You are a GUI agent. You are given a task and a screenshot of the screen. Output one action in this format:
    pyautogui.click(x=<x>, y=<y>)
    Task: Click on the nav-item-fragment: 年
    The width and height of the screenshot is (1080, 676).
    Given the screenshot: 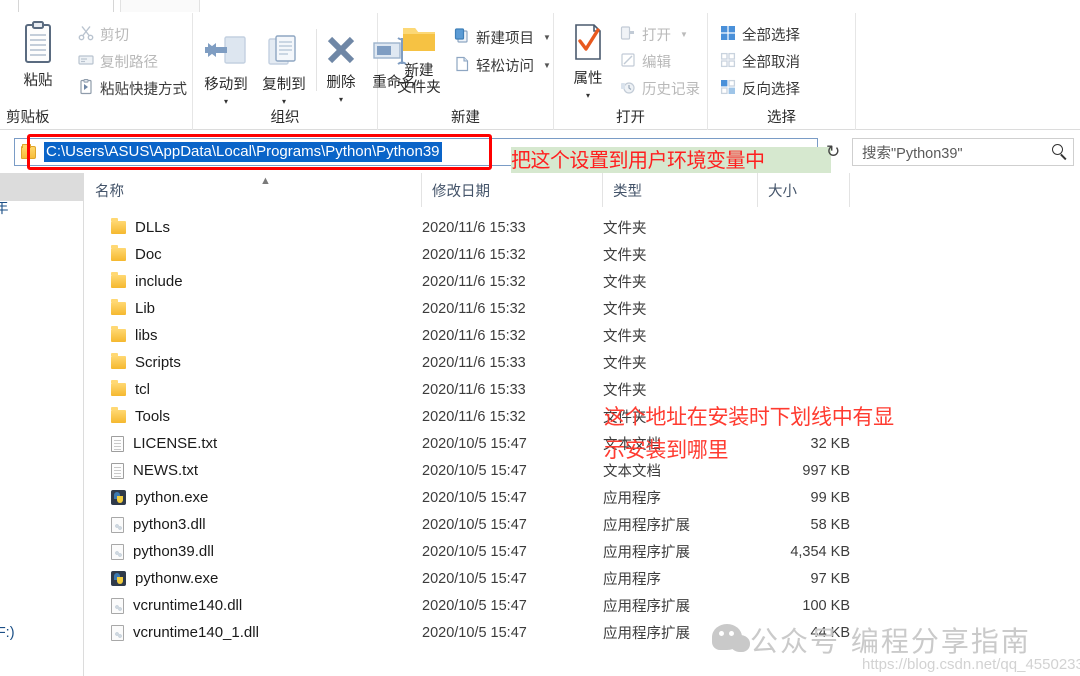 What is the action you would take?
    pyautogui.click(x=4, y=207)
    